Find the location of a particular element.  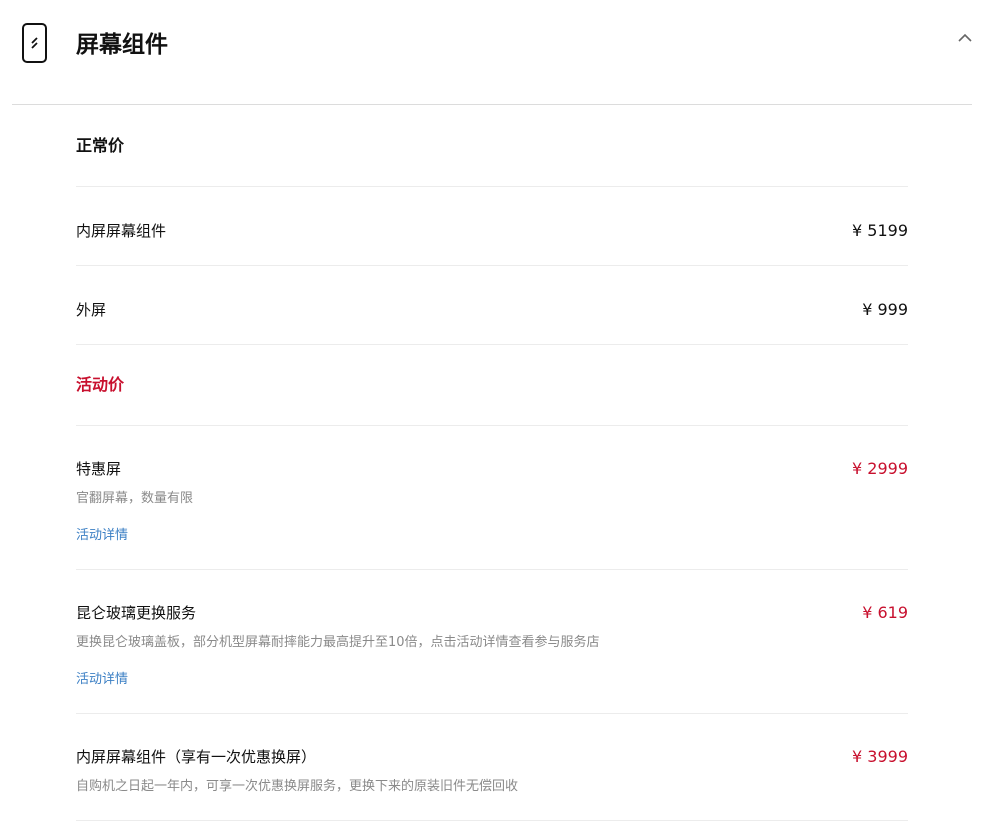

promo-price-heading: 活动价 is located at coordinates (100, 384).